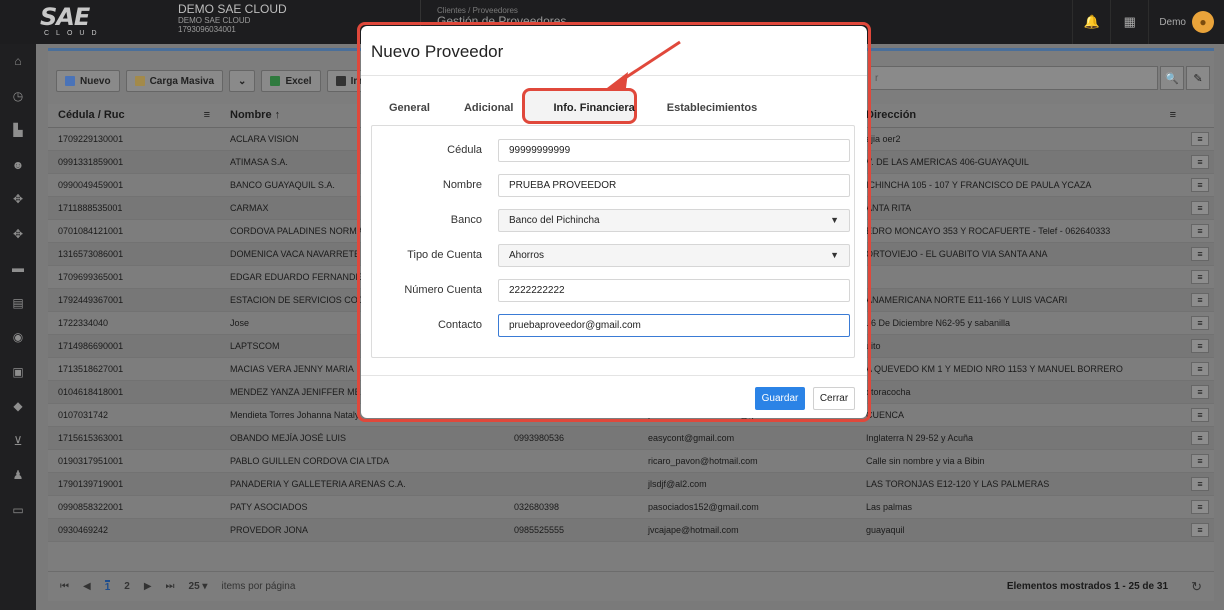  Describe the element at coordinates (198, 586) in the screenshot. I see `per-page-select: 25 ▾` at that location.